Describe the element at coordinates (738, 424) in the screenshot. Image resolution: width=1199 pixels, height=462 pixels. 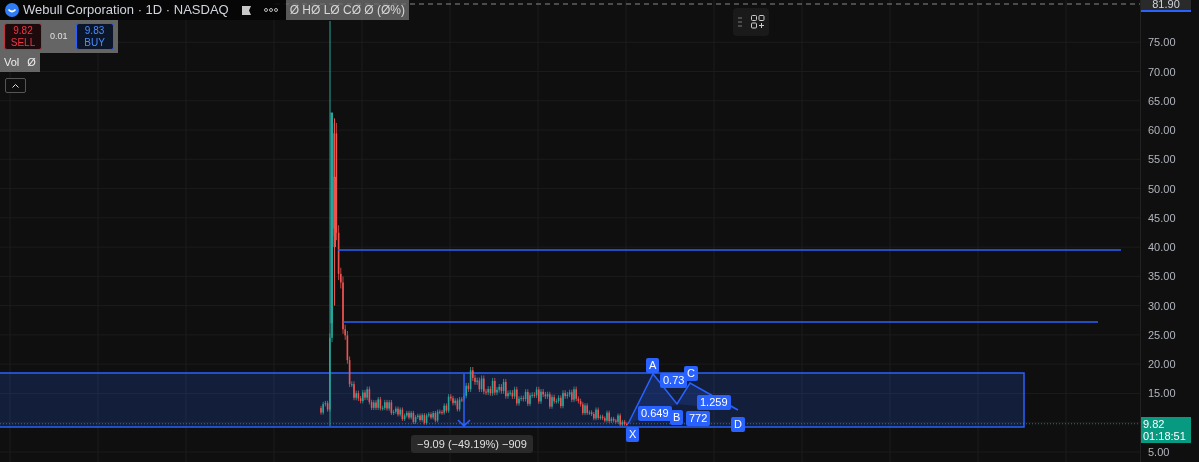
I see `pattern-point-label: D` at that location.